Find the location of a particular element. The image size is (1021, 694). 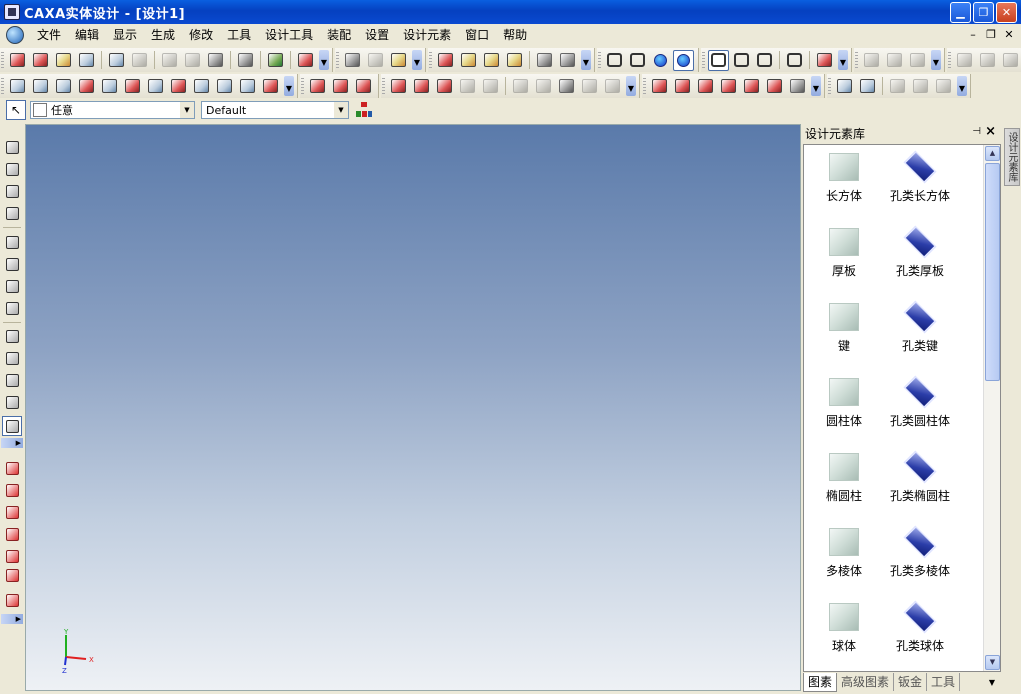

measure-icon is located at coordinates (612, 86).